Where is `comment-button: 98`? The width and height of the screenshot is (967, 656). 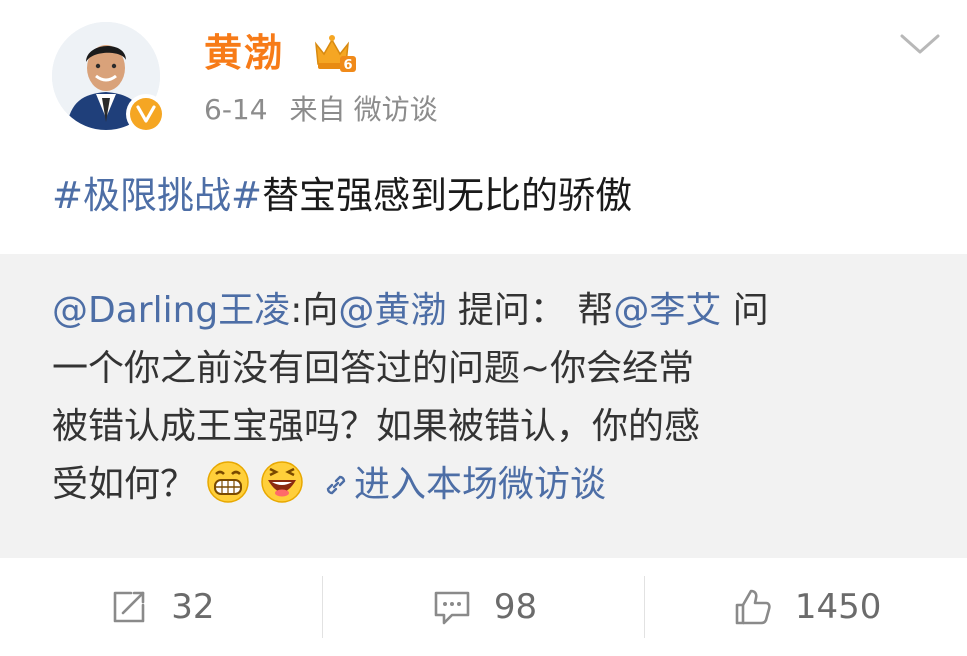
comment-button: 98 is located at coordinates (484, 607).